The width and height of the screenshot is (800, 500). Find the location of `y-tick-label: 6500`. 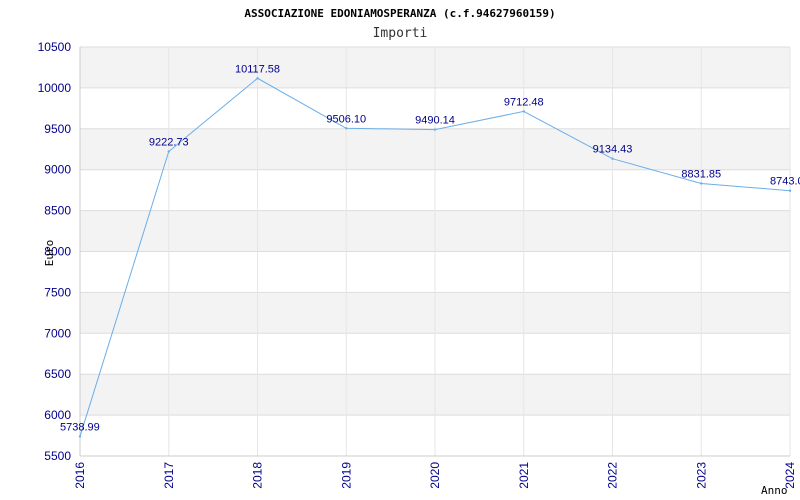

y-tick-label: 6500 is located at coordinates (57, 374).